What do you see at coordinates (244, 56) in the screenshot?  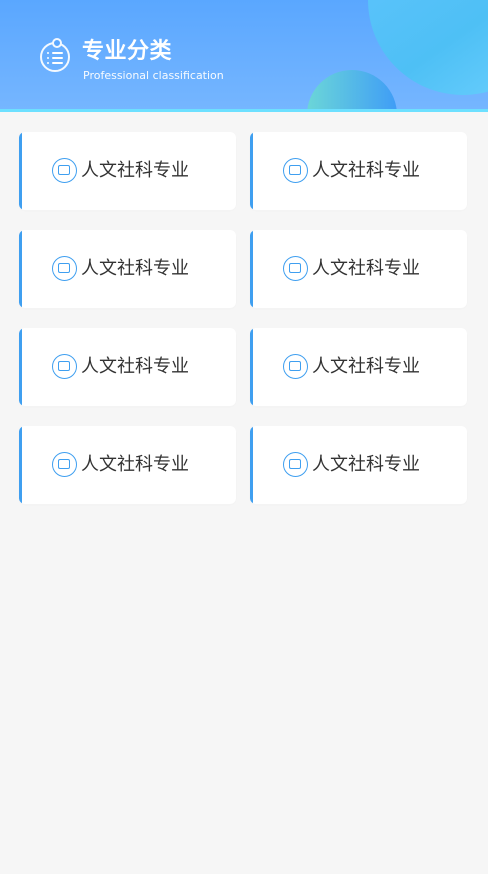 I see `header: 专业分类 Professional classification` at bounding box center [244, 56].